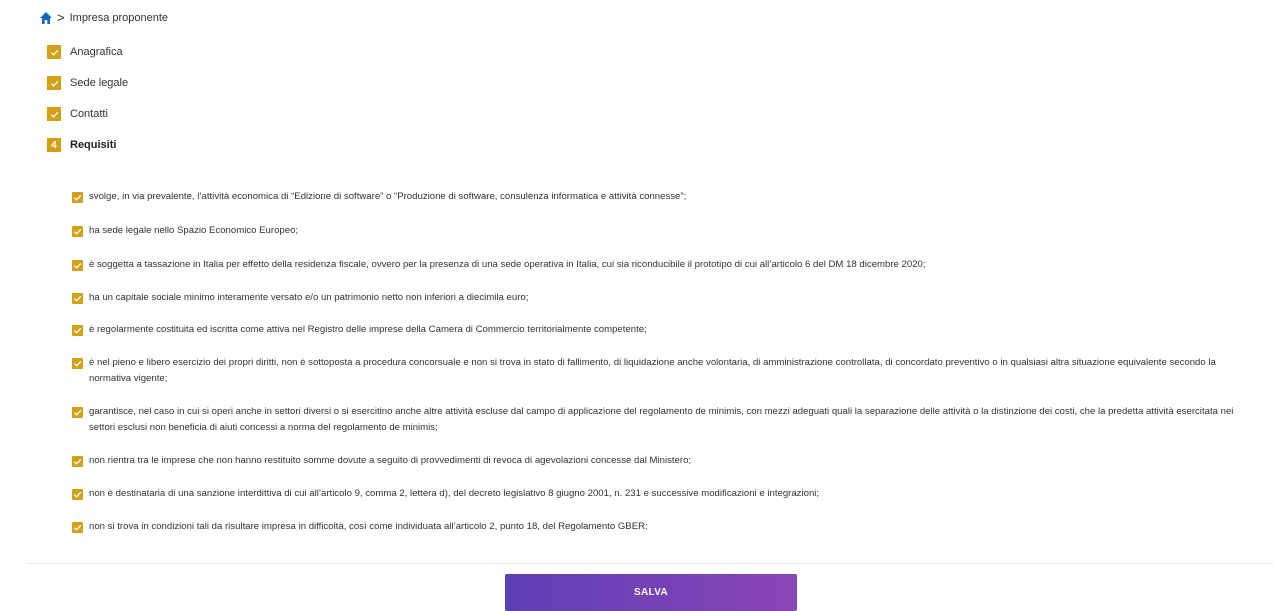 Image resolution: width=1273 pixels, height=611 pixels. I want to click on step-label: Requisiti, so click(93, 145).